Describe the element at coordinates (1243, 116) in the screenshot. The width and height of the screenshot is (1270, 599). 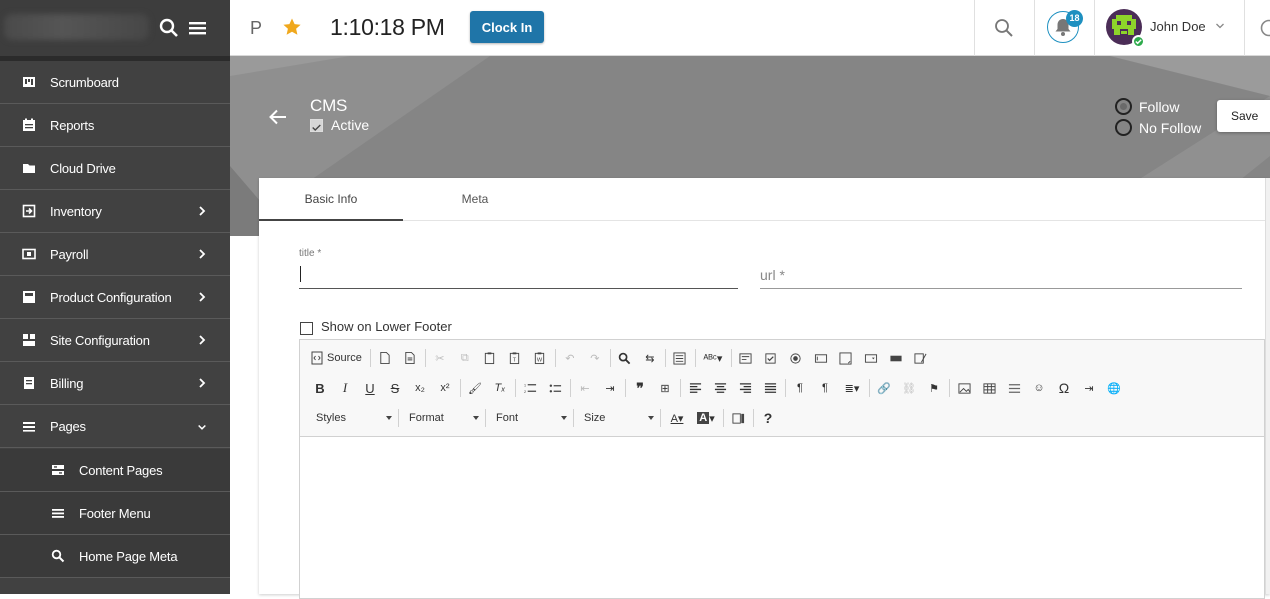
I see `save-button: Save` at that location.